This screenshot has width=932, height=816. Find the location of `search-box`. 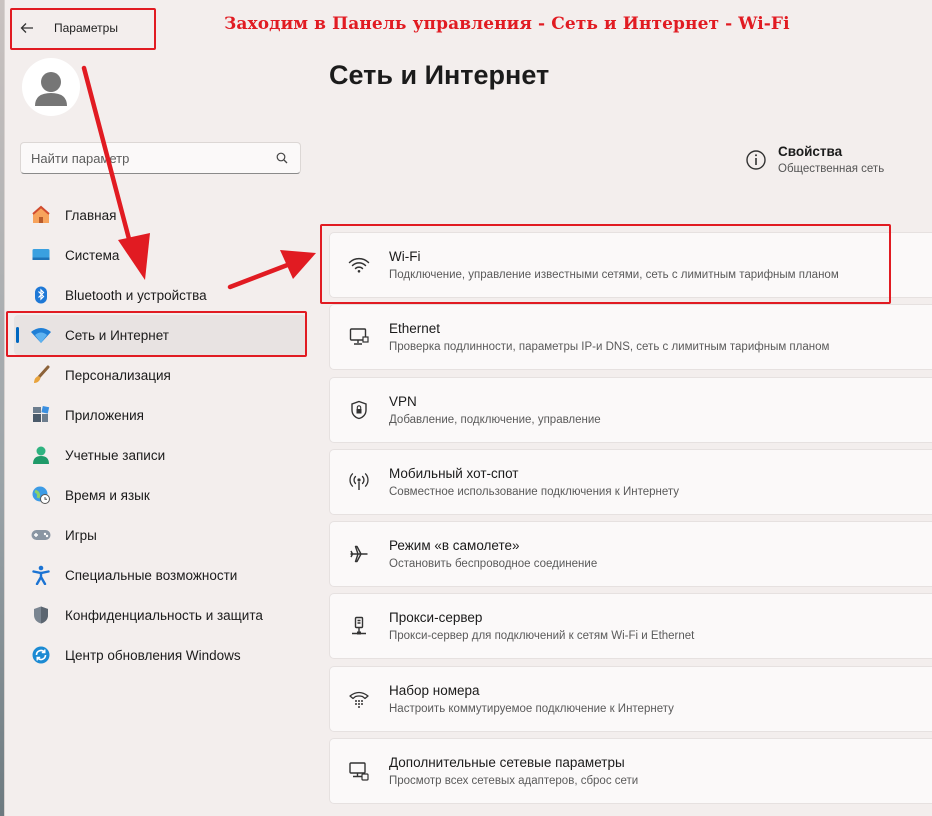

search-box is located at coordinates (160, 158).